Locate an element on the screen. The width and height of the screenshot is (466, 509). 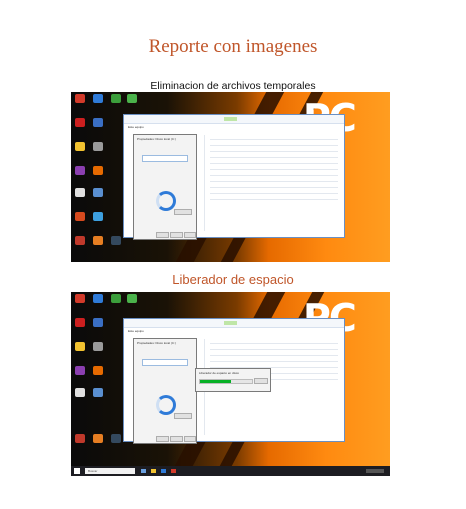
start-icon is located at coordinates (77, 471).